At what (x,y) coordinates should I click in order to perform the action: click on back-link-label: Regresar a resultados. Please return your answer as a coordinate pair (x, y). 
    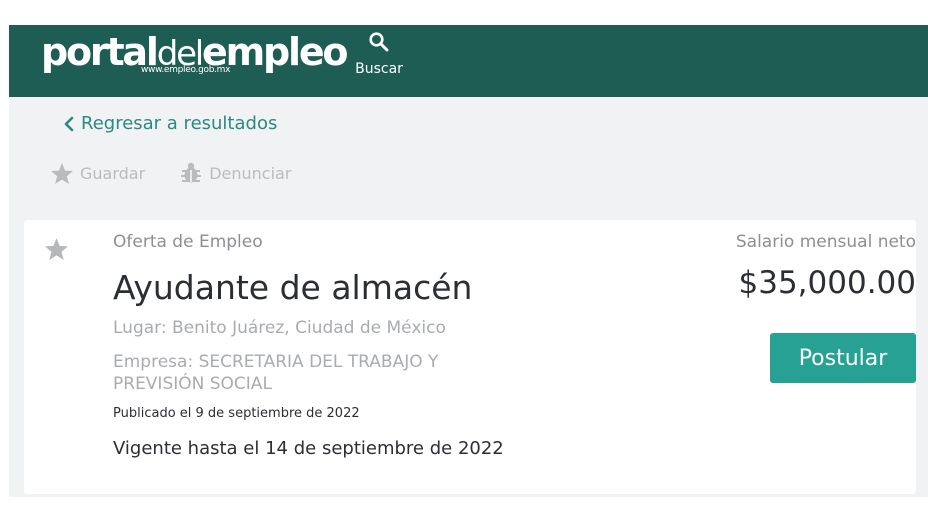
    Looking at the image, I should click on (179, 123).